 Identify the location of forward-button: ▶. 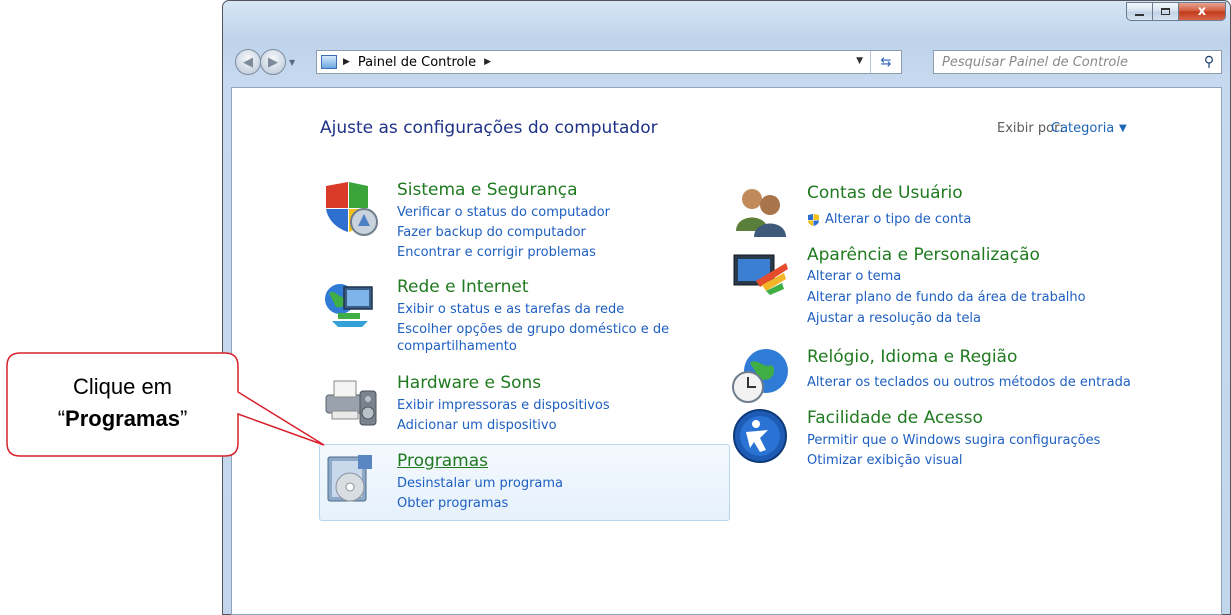
(273, 62).